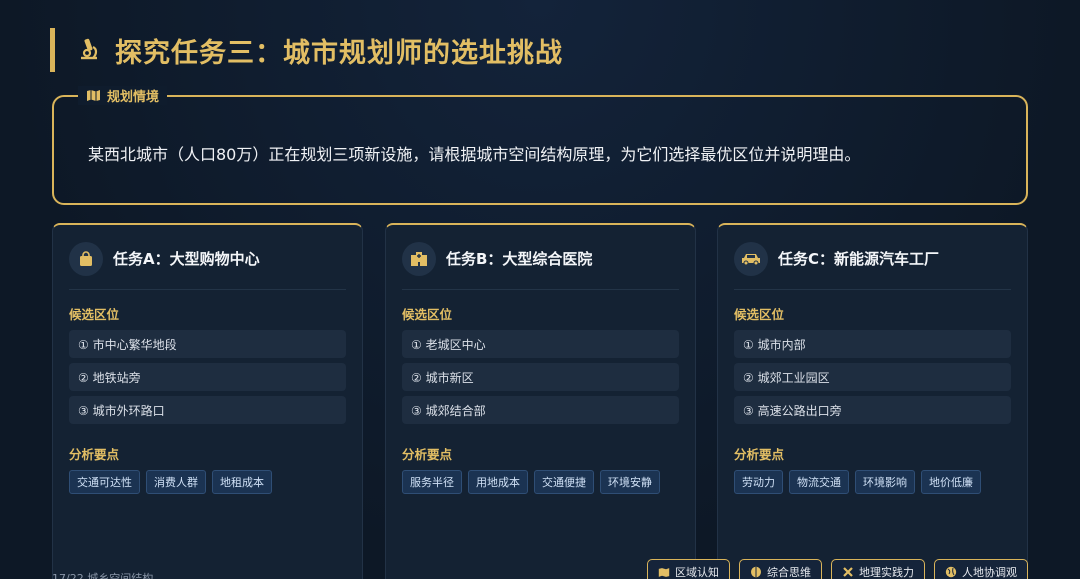 This screenshot has height=579, width=1080. Describe the element at coordinates (207, 344) in the screenshot. I see `candidate-location: ① 市中心繁华地段` at that location.